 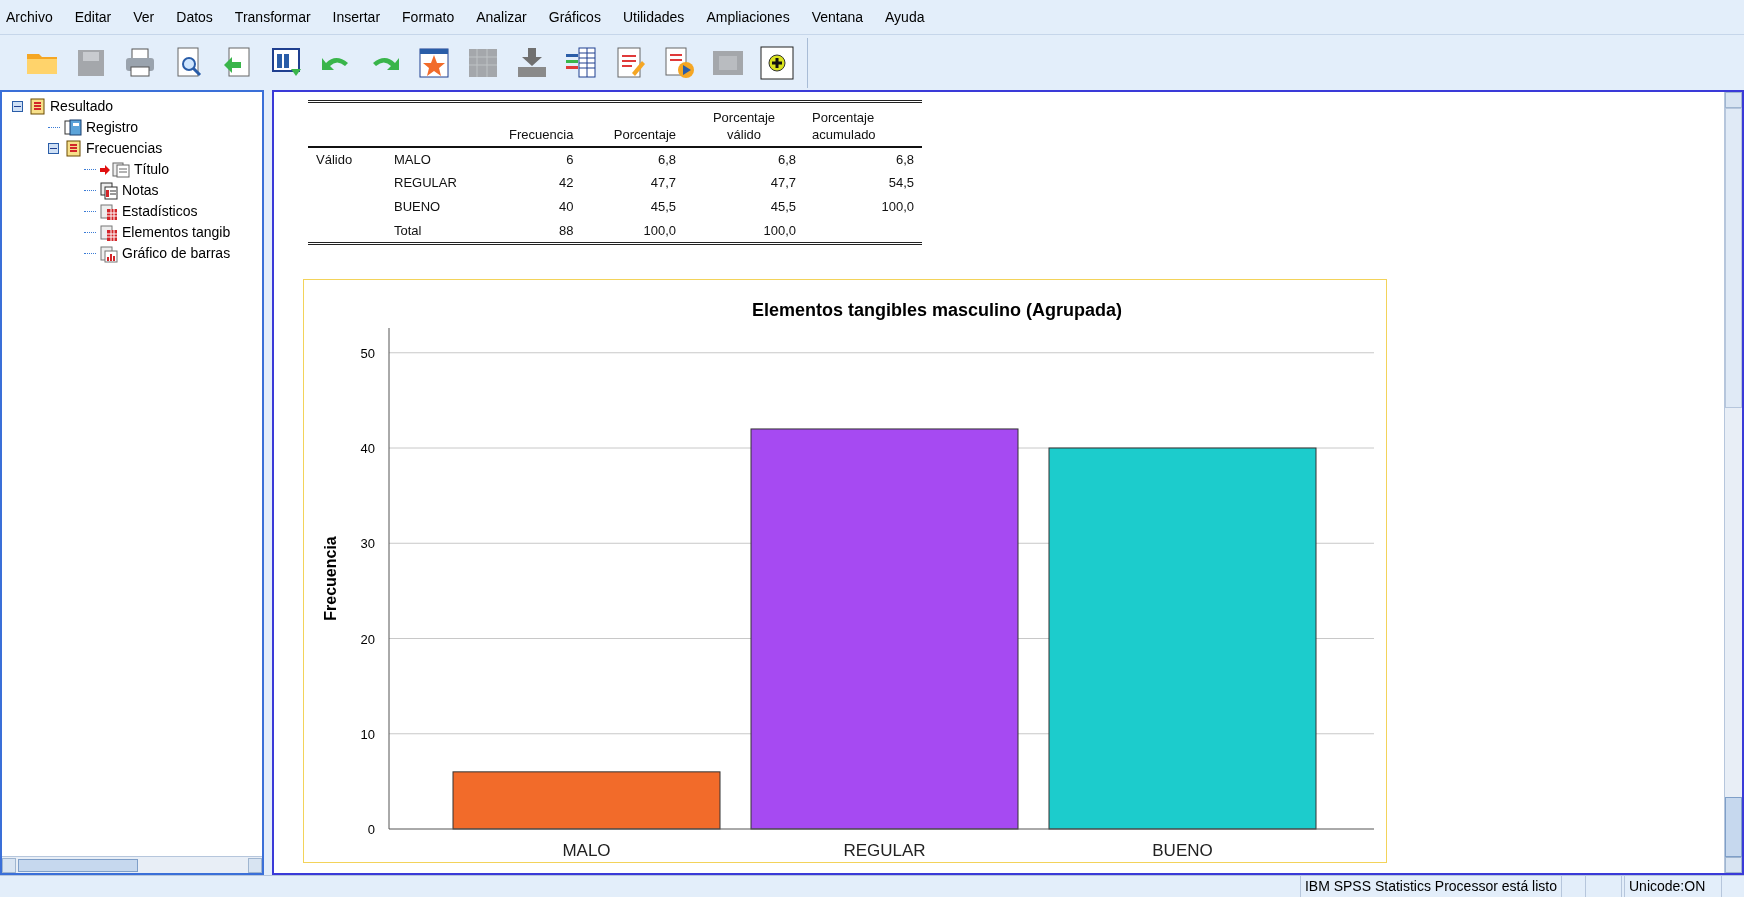 What do you see at coordinates (109, 253) in the screenshot?
I see `chart-page-icon` at bounding box center [109, 253].